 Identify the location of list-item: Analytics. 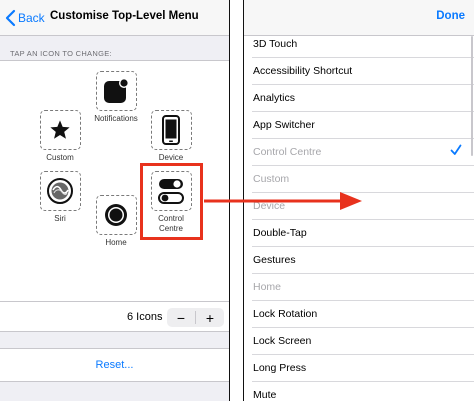
(363, 98).